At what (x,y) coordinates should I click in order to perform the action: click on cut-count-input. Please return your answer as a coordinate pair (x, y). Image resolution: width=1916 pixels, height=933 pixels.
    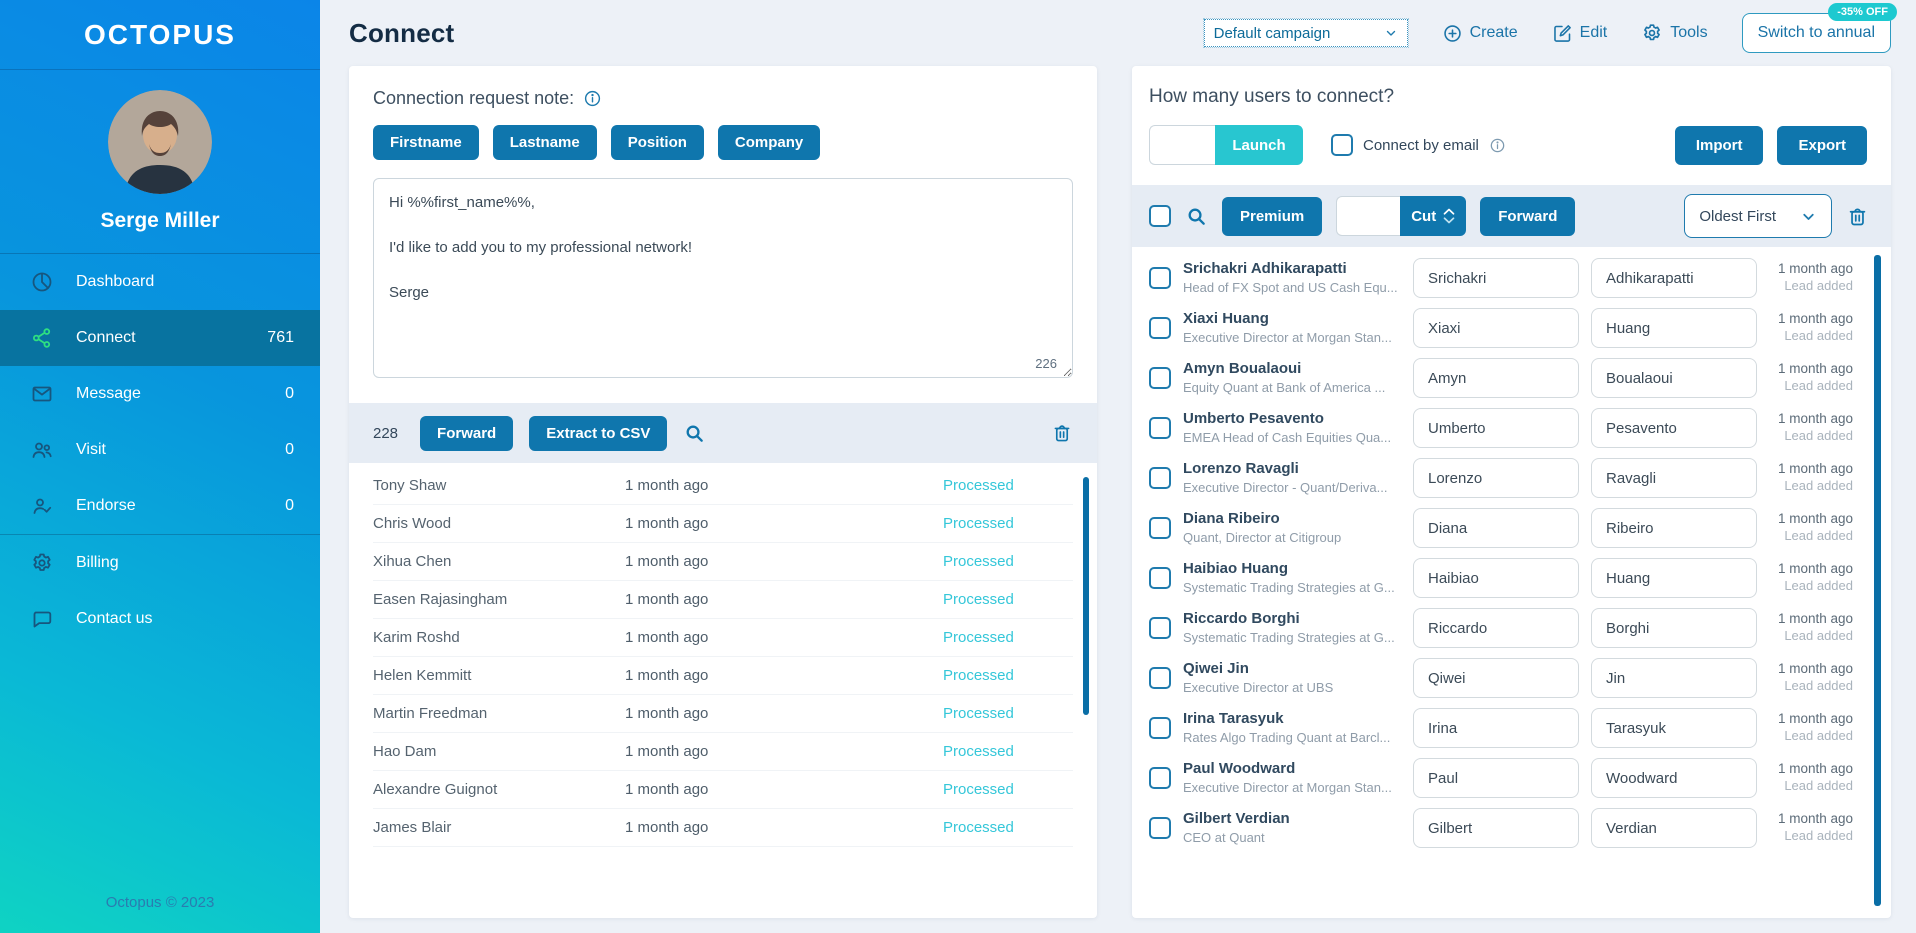
    Looking at the image, I should click on (1368, 216).